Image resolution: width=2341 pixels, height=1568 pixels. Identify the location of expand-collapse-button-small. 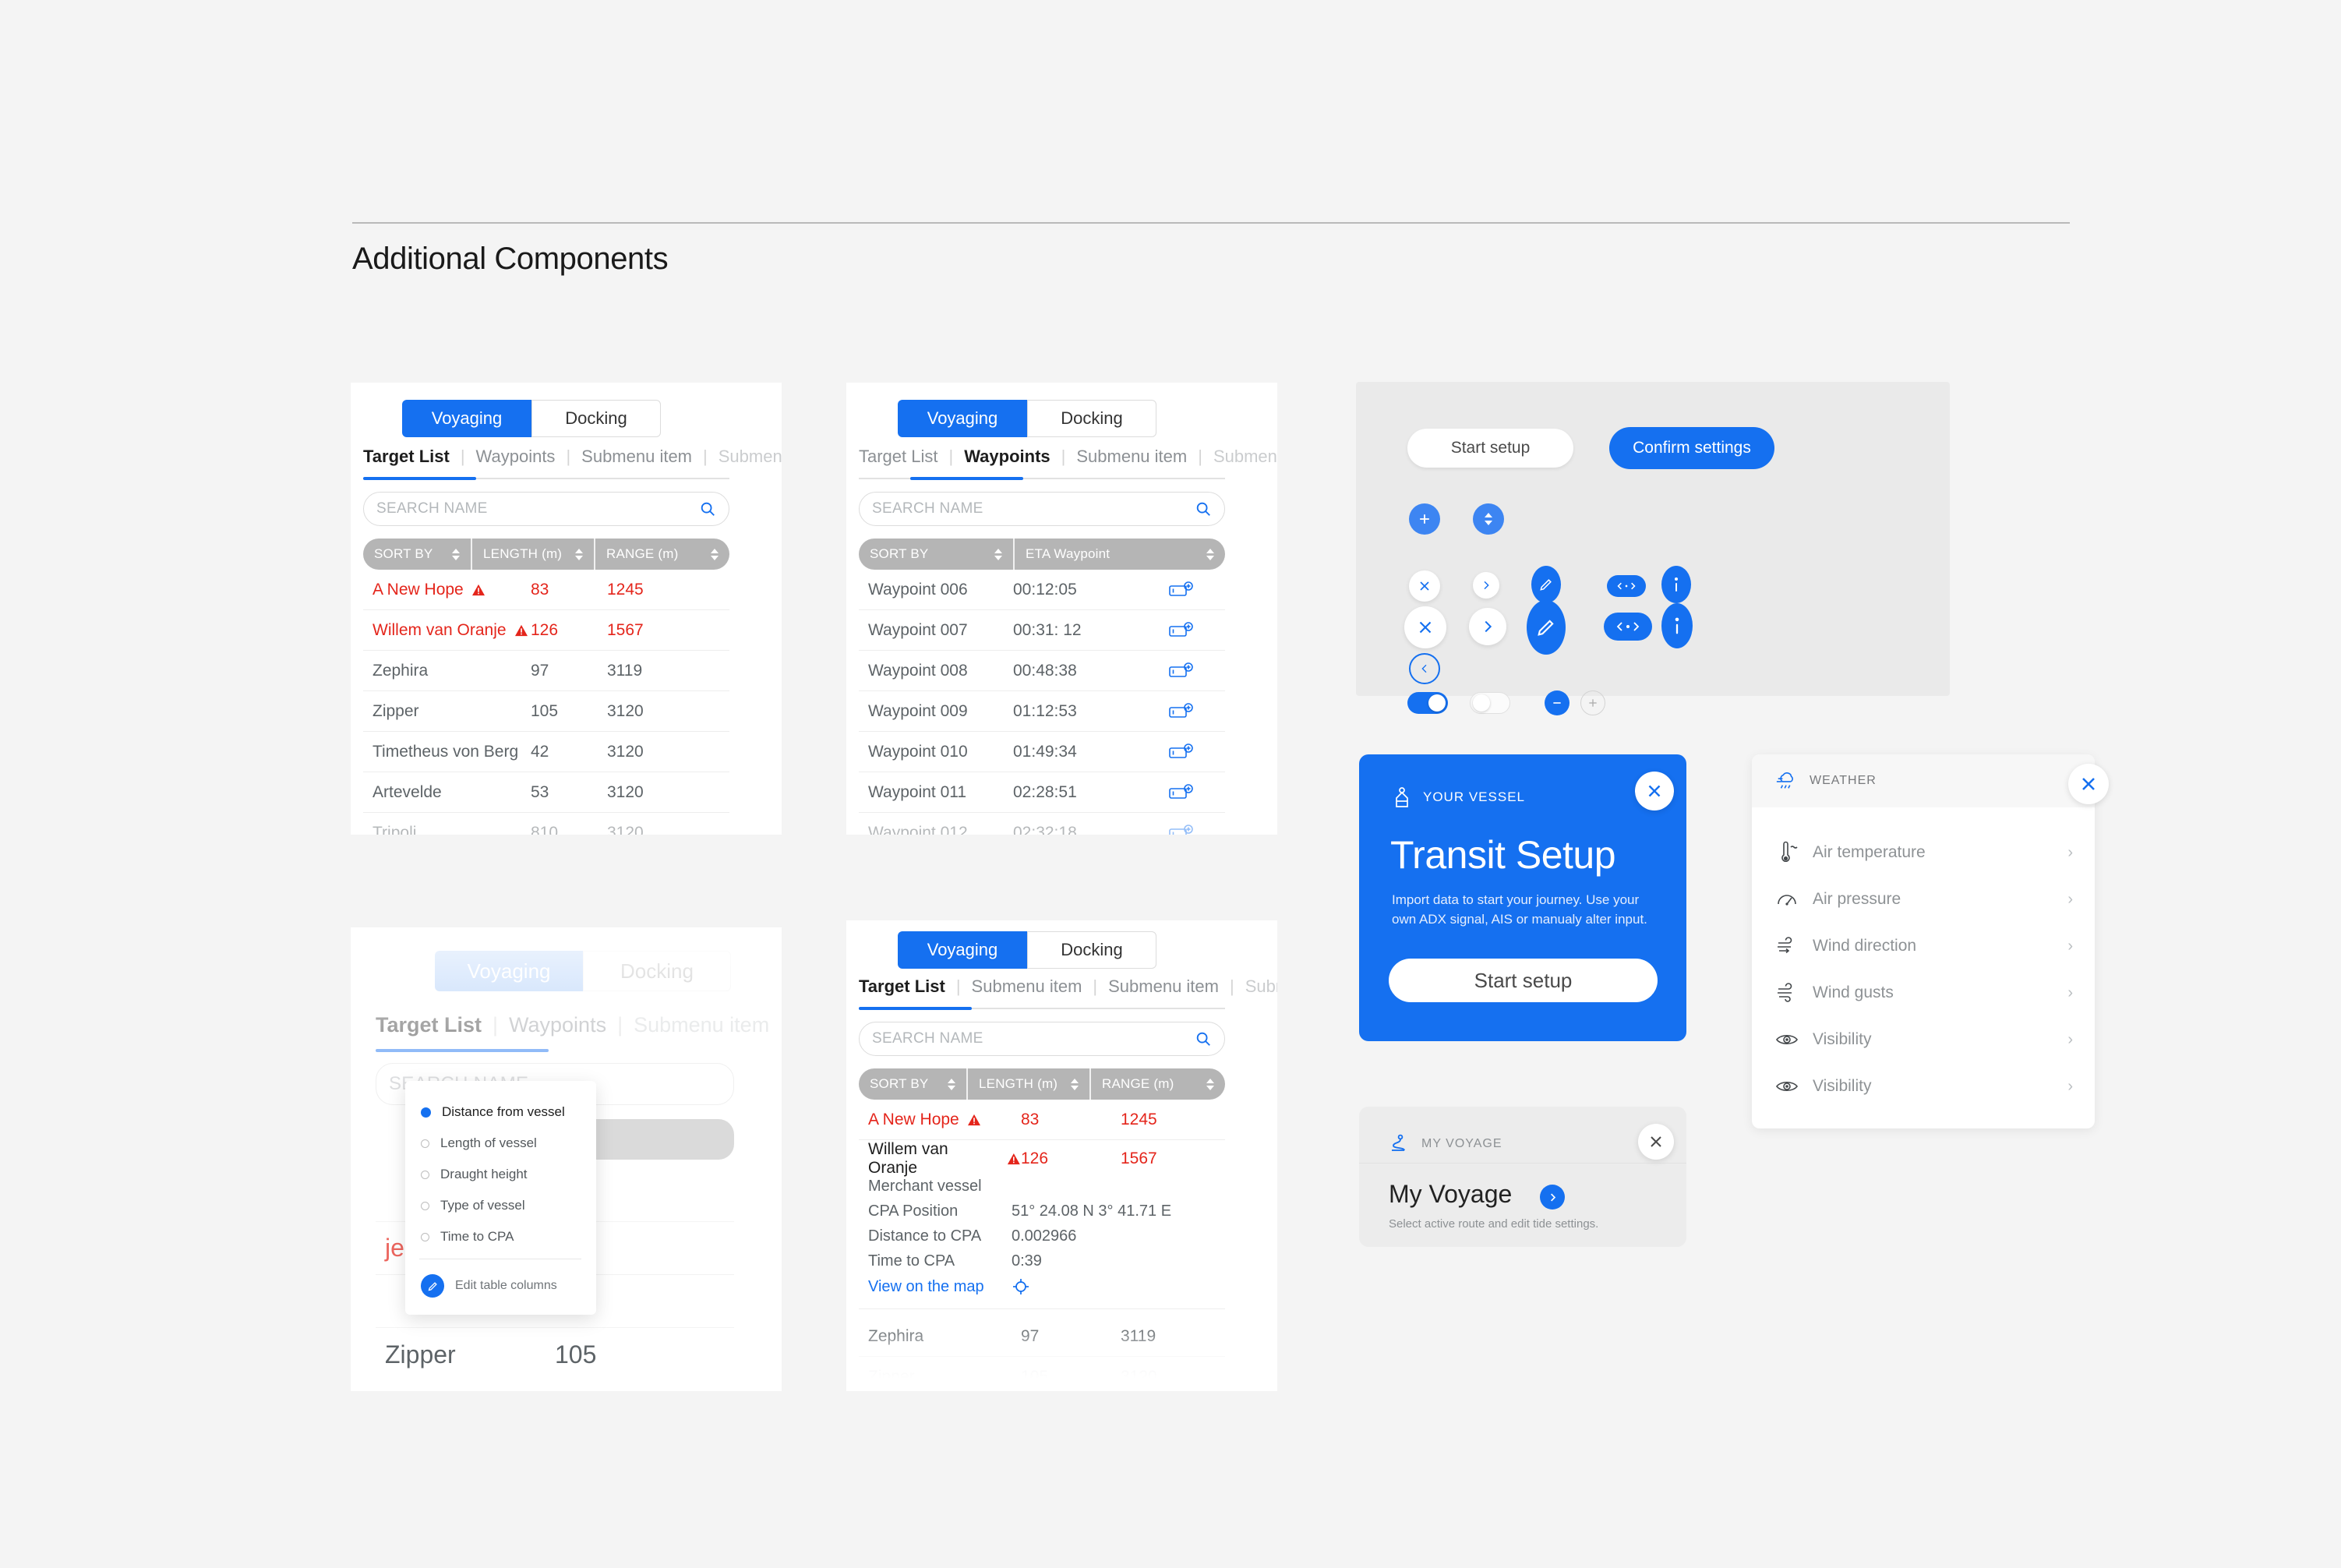
(1627, 586).